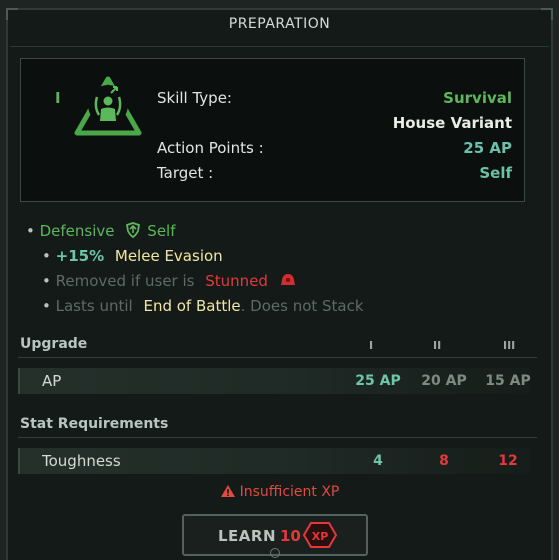 Image resolution: width=559 pixels, height=560 pixels. I want to click on effect-removed: • Removed if user is Stunned, so click(169, 282).